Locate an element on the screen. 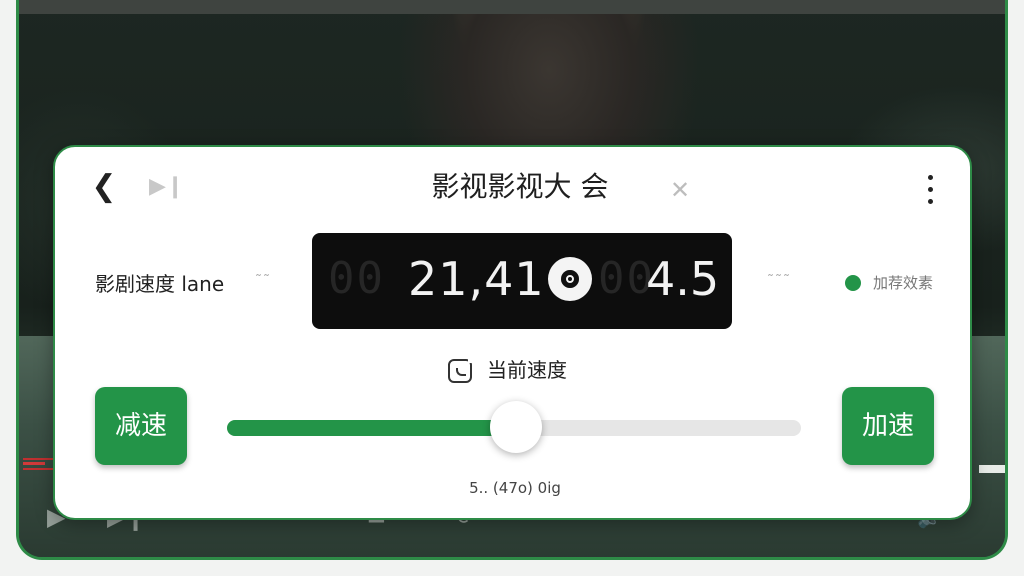 This screenshot has width=1024, height=576. close-icon: ✕ is located at coordinates (680, 190).